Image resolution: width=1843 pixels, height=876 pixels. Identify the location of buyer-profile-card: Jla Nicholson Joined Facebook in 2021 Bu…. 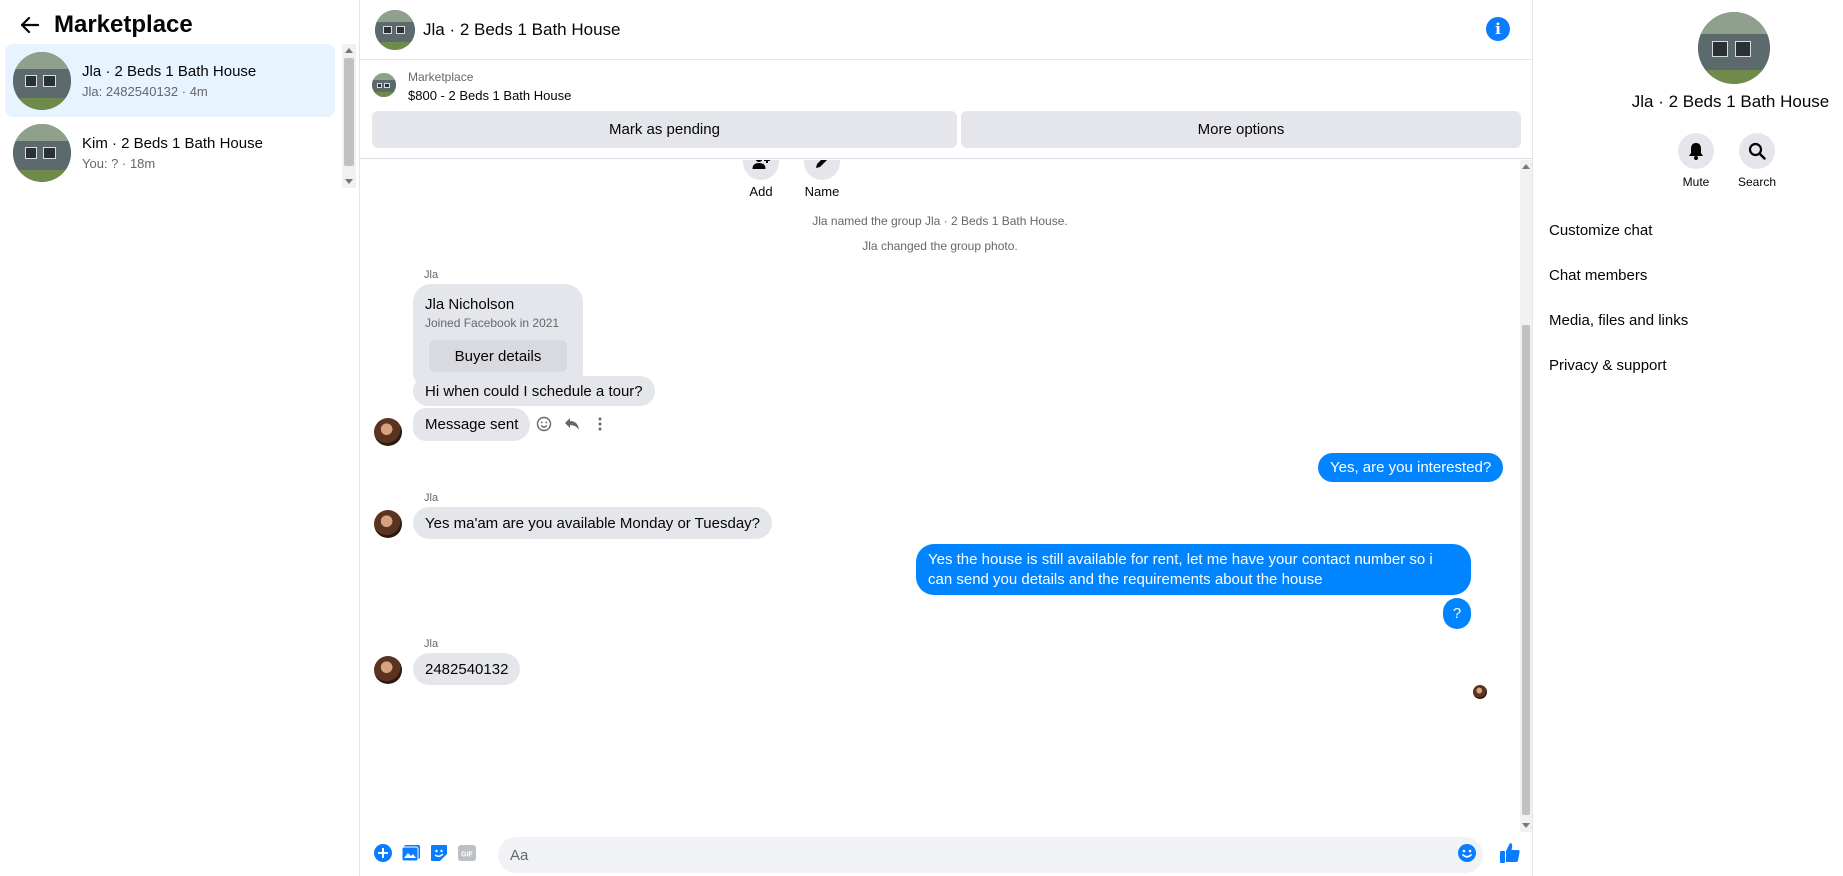
(498, 337).